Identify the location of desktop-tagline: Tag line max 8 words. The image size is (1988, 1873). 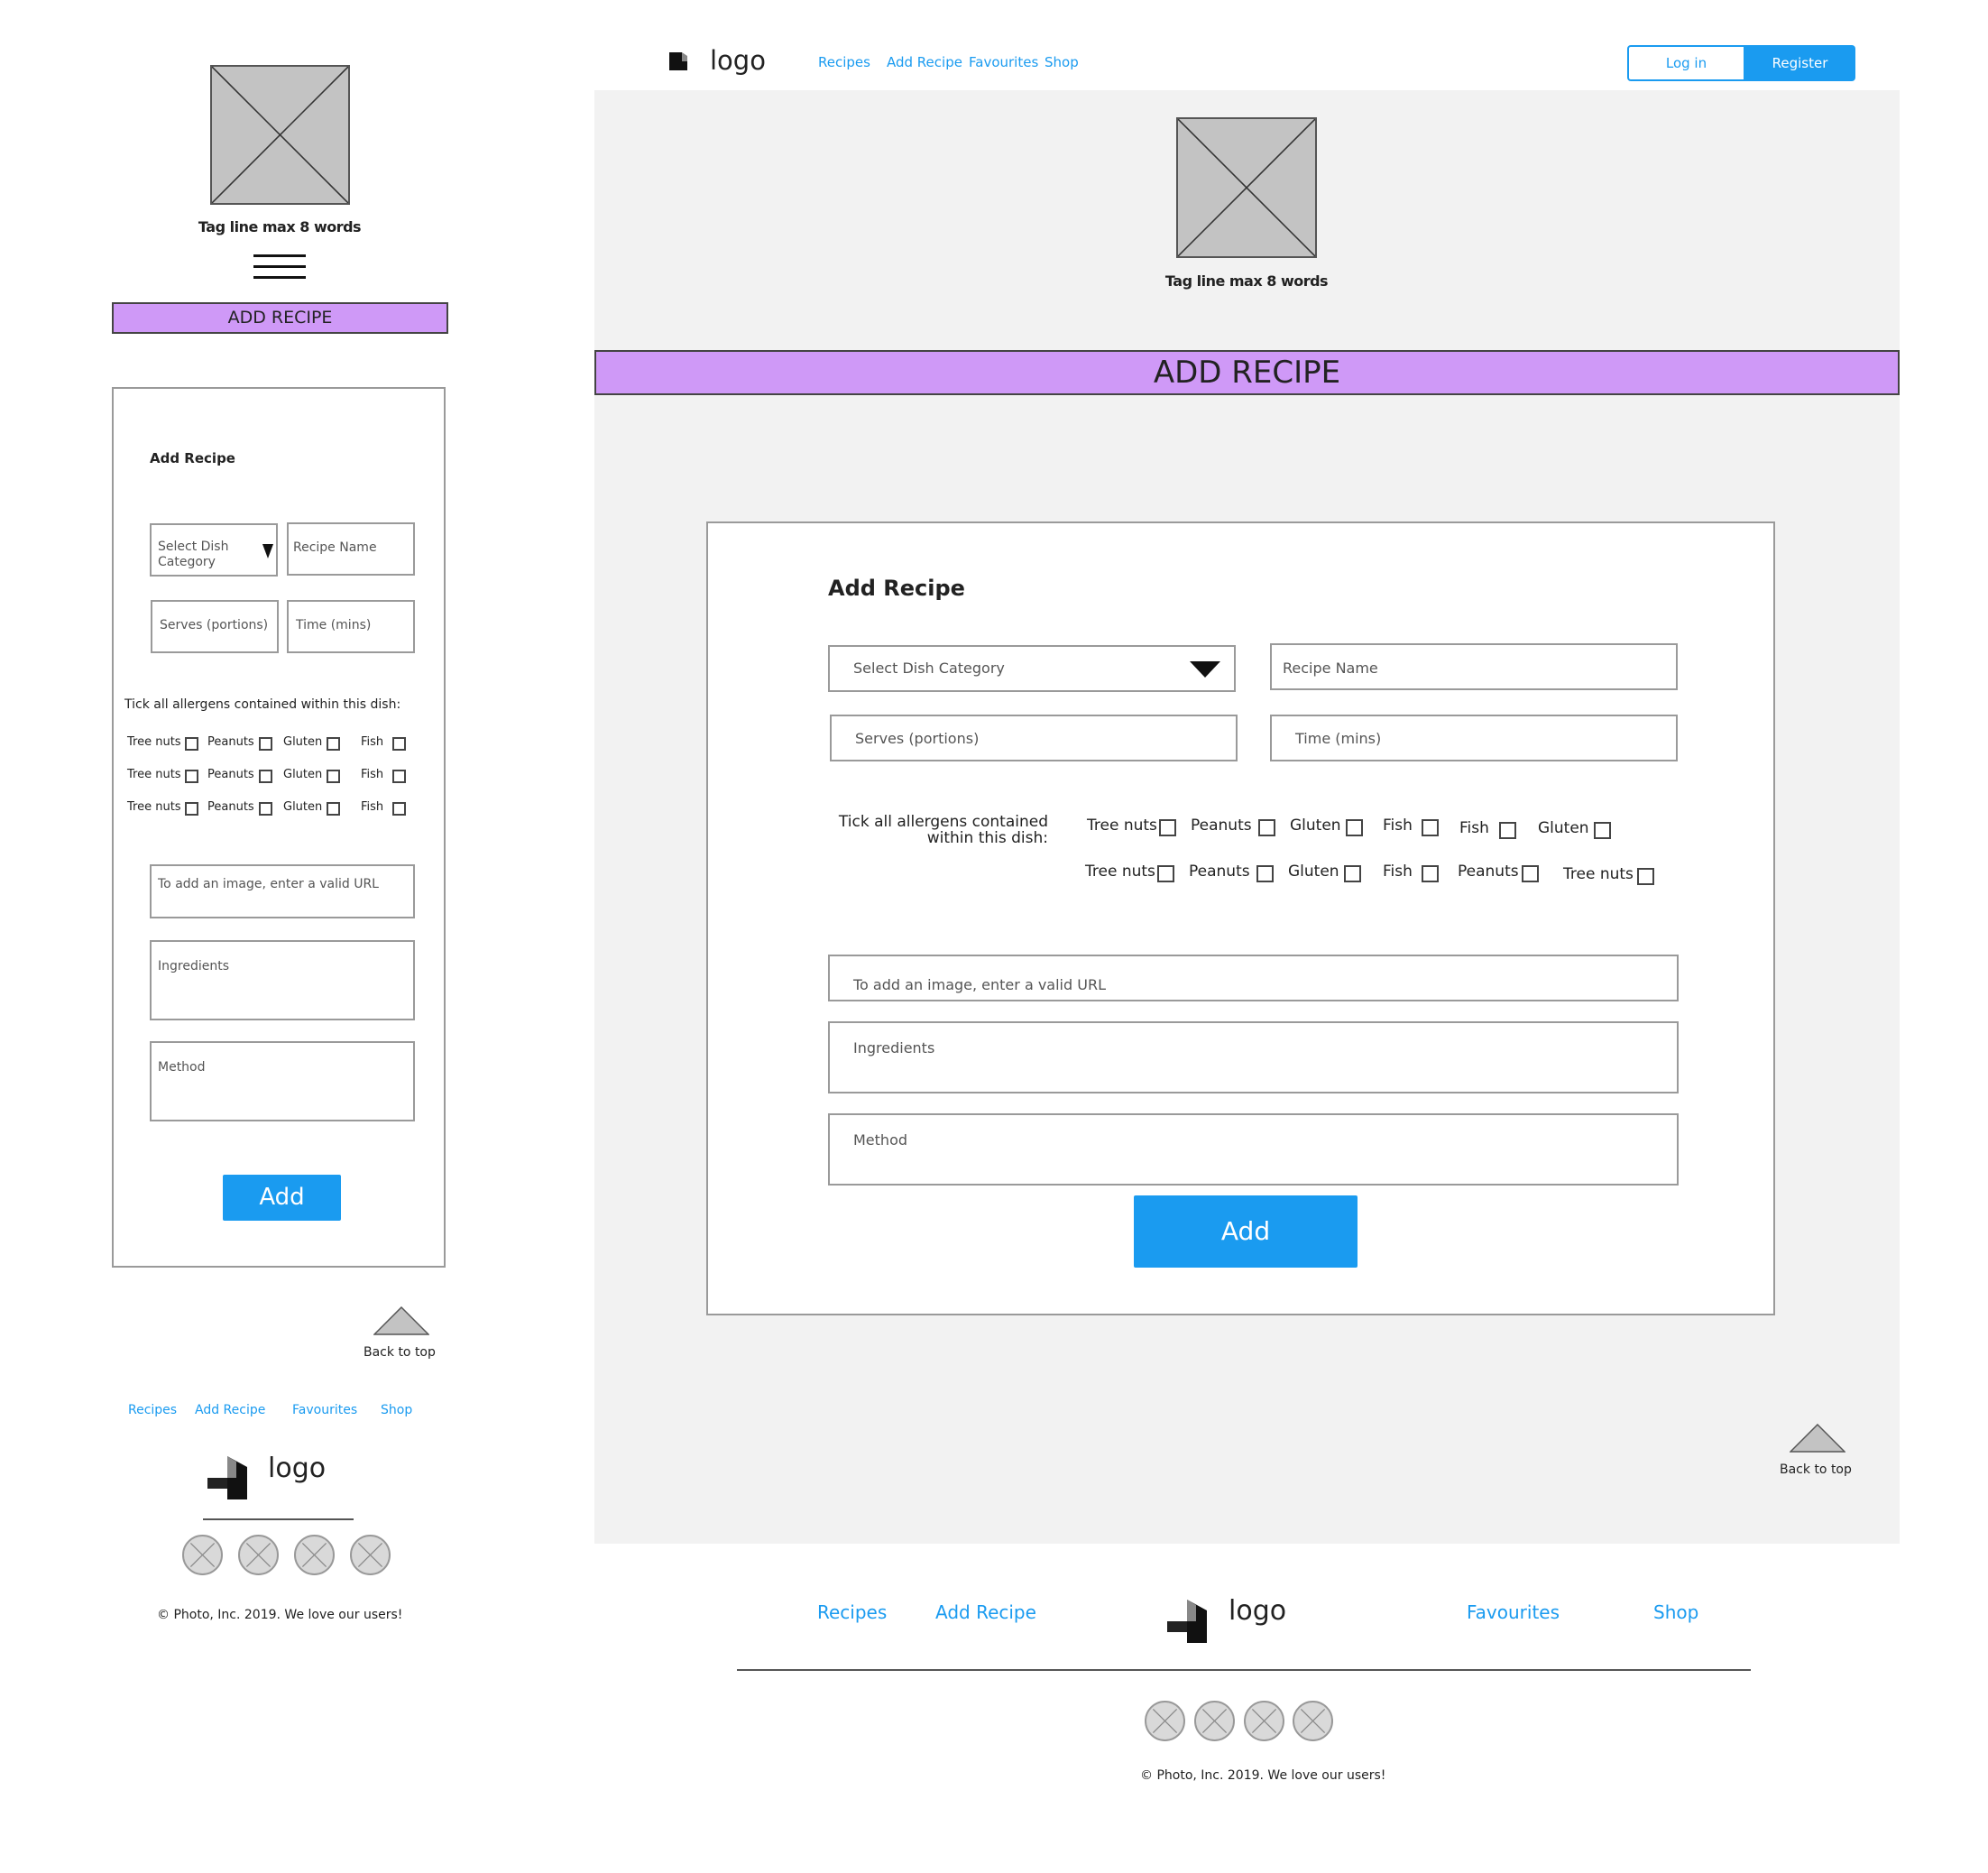
(1246, 281).